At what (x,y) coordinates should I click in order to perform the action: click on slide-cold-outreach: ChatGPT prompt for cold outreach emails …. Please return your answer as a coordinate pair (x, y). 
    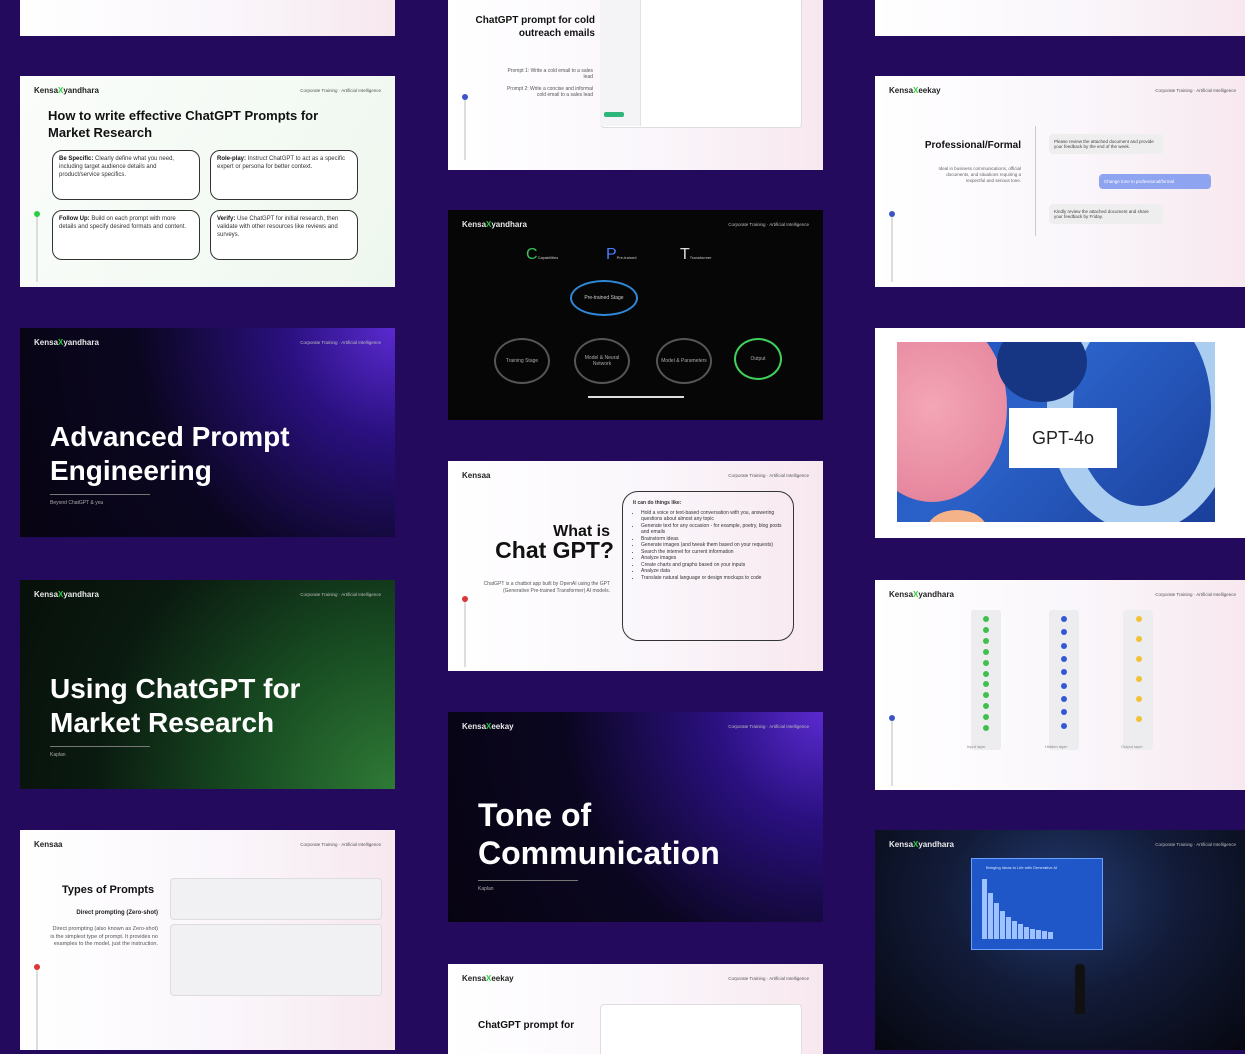
    Looking at the image, I should click on (635, 85).